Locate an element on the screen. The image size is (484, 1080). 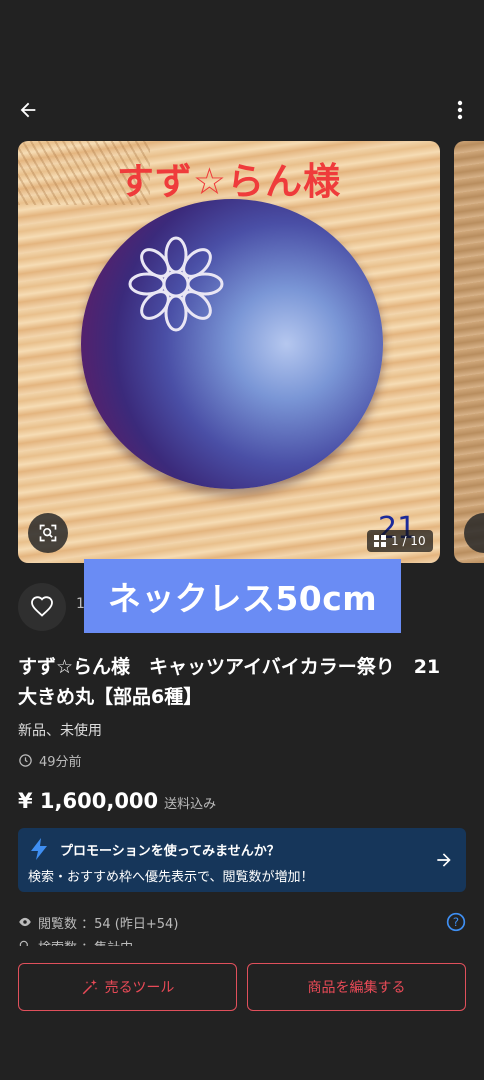
image-search-button is located at coordinates (48, 533).